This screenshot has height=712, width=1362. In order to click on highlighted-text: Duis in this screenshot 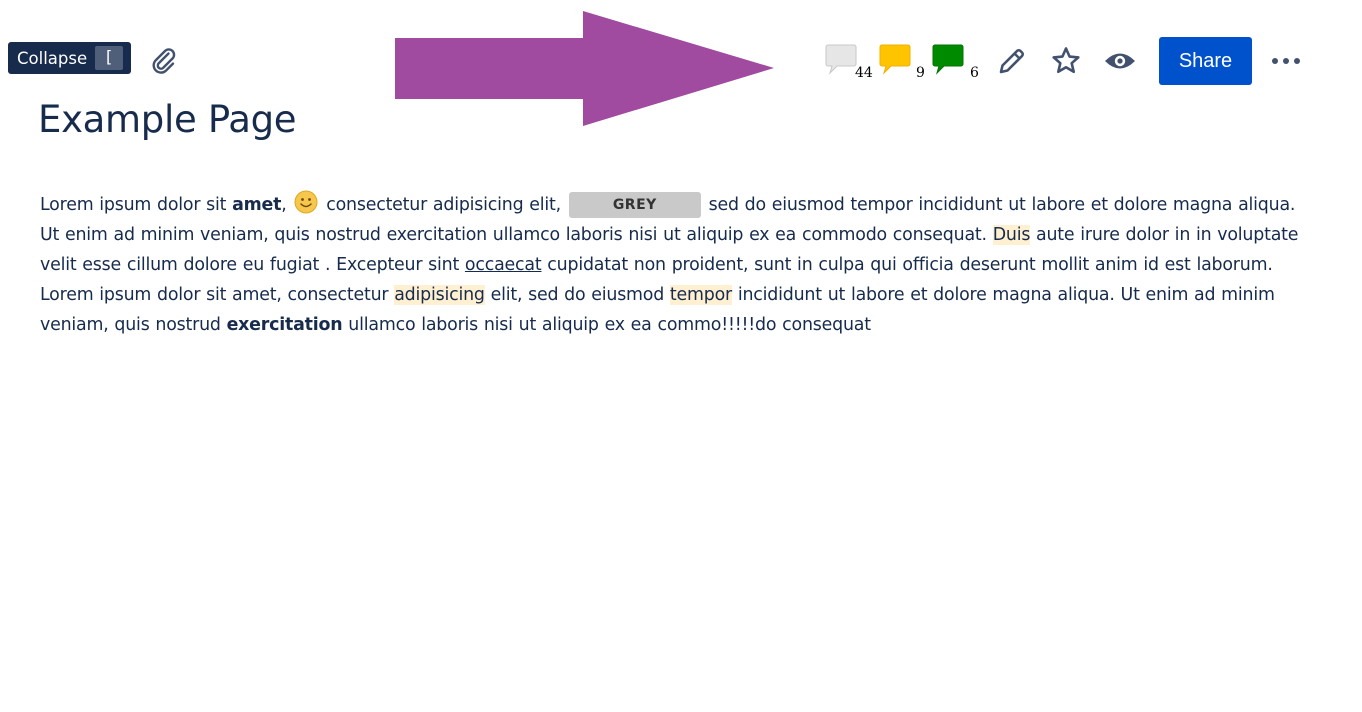, I will do `click(1011, 235)`.